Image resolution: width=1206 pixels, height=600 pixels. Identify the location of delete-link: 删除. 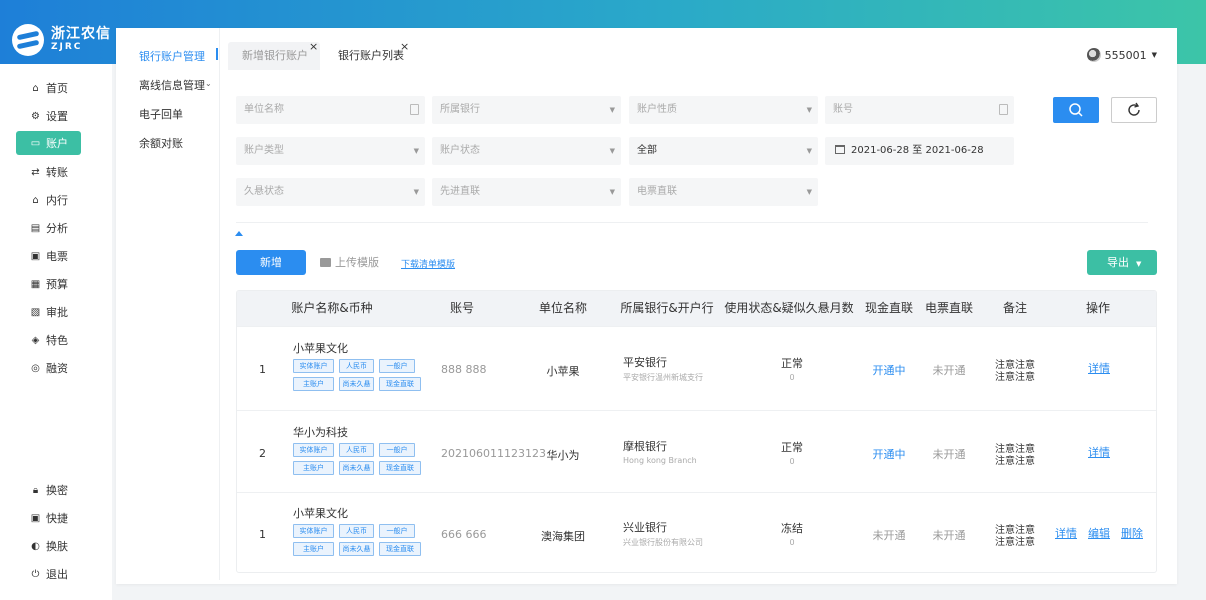
(1132, 533).